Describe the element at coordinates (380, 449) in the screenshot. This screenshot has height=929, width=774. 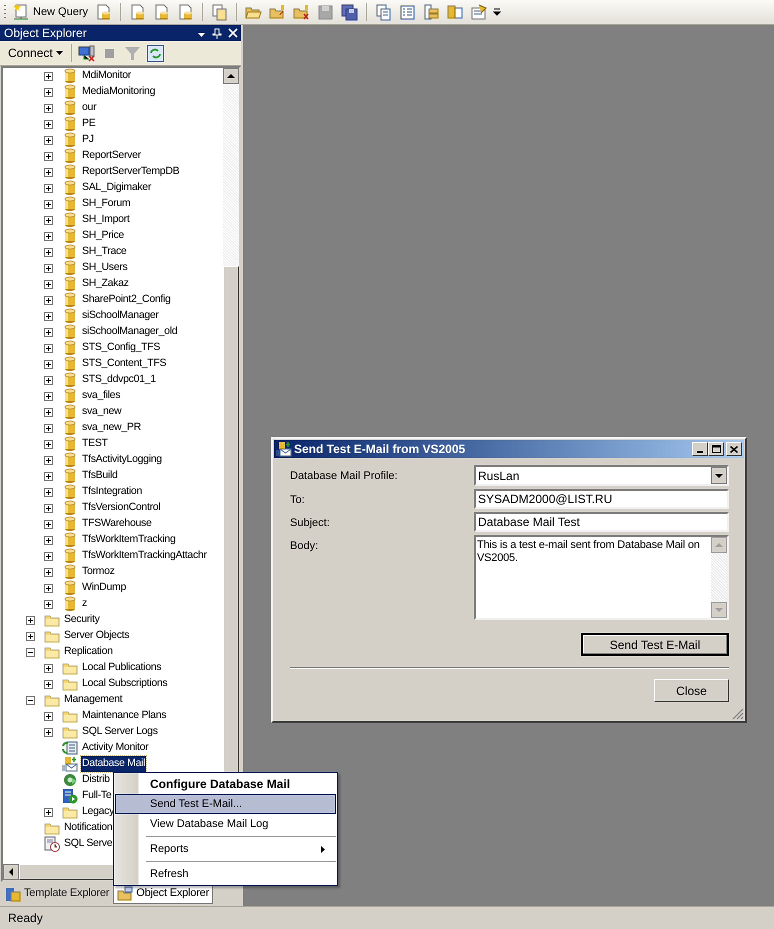
I see `dialog-title: Send Test E-Mail from VS2005` at that location.